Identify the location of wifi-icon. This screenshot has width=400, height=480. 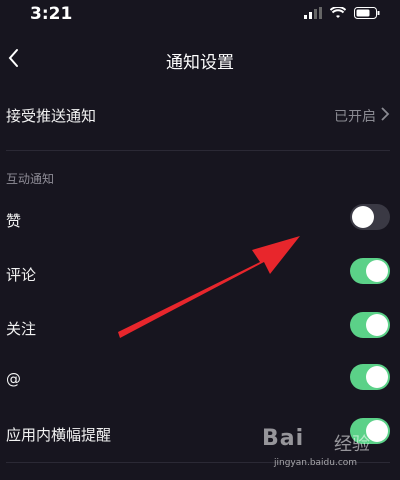
(338, 12).